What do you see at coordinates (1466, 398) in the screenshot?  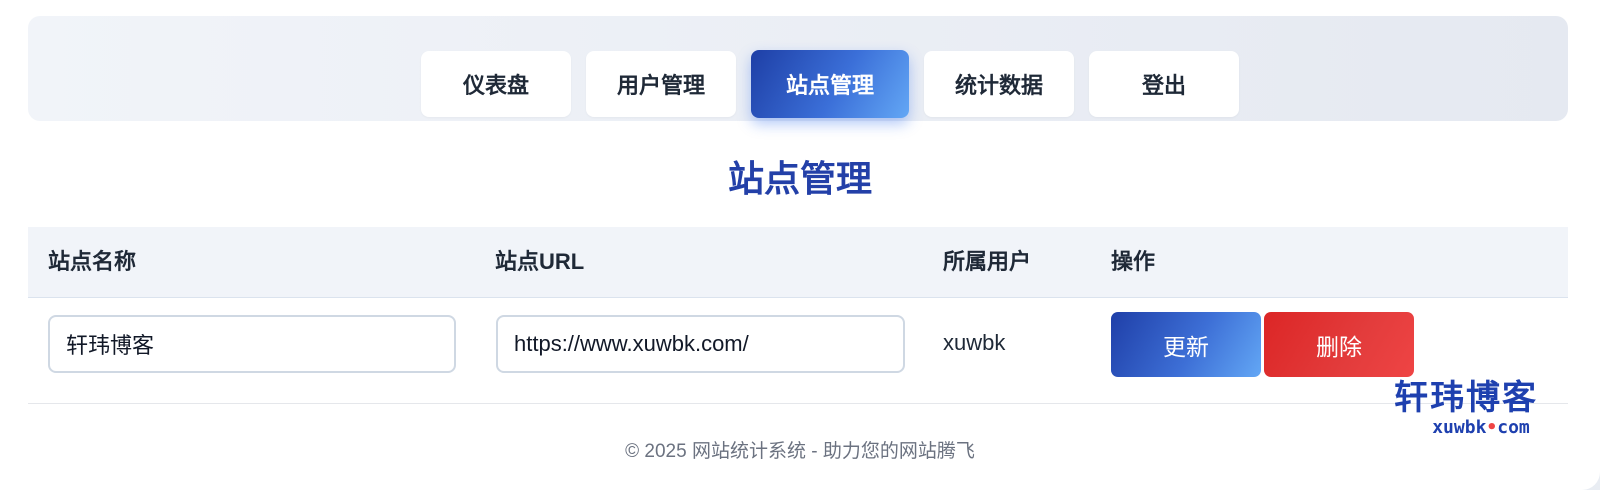 I see `watermark-title: 轩玮博客` at bounding box center [1466, 398].